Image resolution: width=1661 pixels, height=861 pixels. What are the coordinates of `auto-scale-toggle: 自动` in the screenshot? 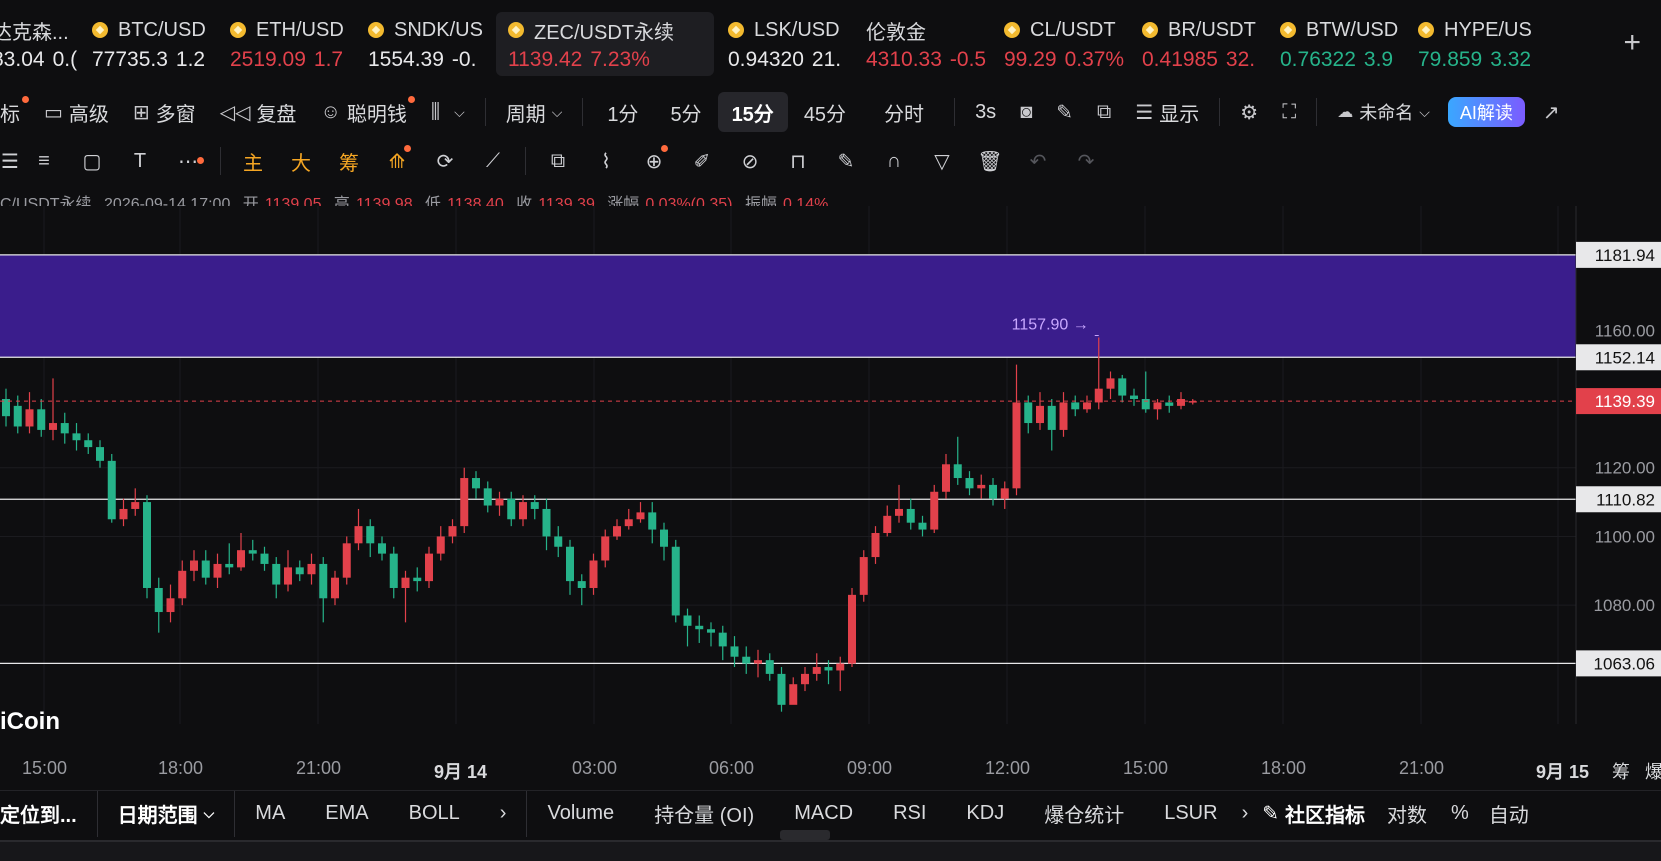 It's located at (1509, 813).